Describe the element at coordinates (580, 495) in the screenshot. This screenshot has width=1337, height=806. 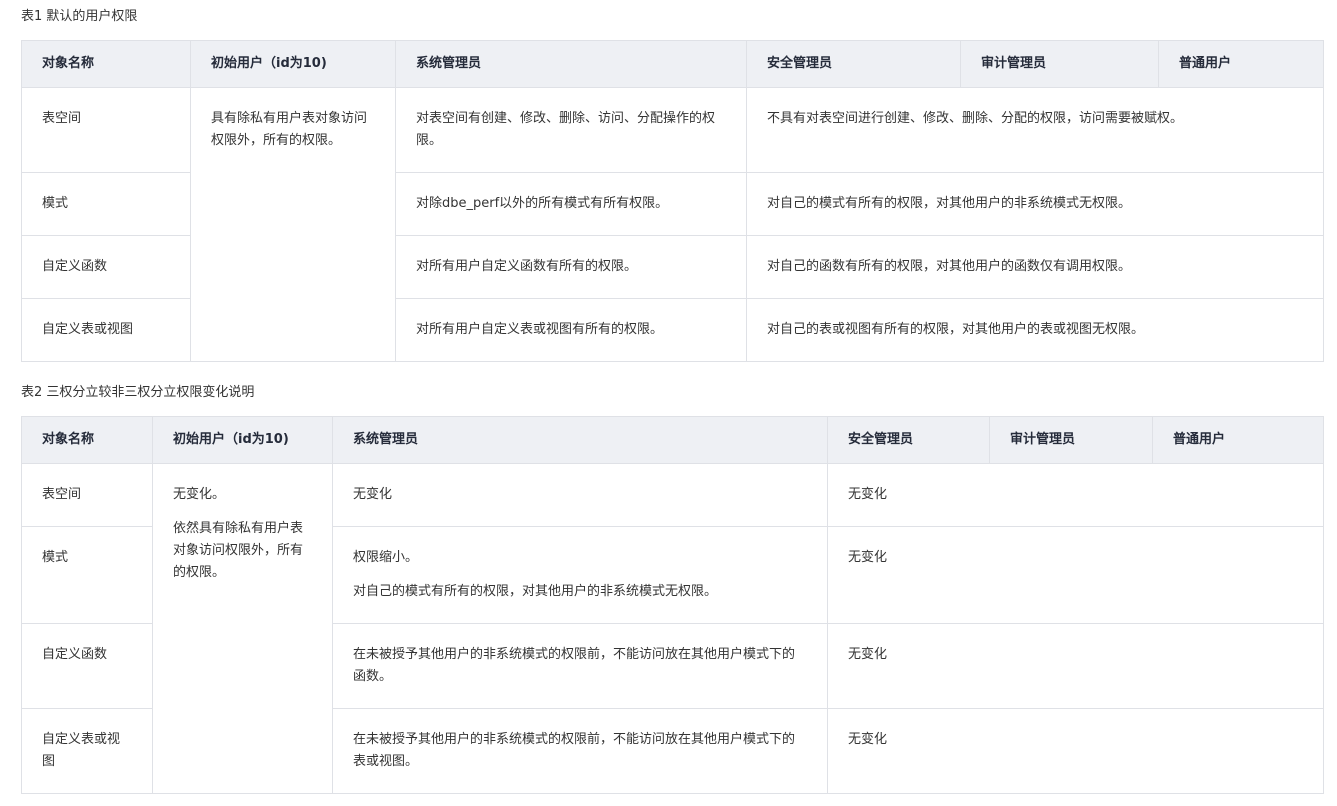
I see `system-admin-cell: 无变化` at that location.